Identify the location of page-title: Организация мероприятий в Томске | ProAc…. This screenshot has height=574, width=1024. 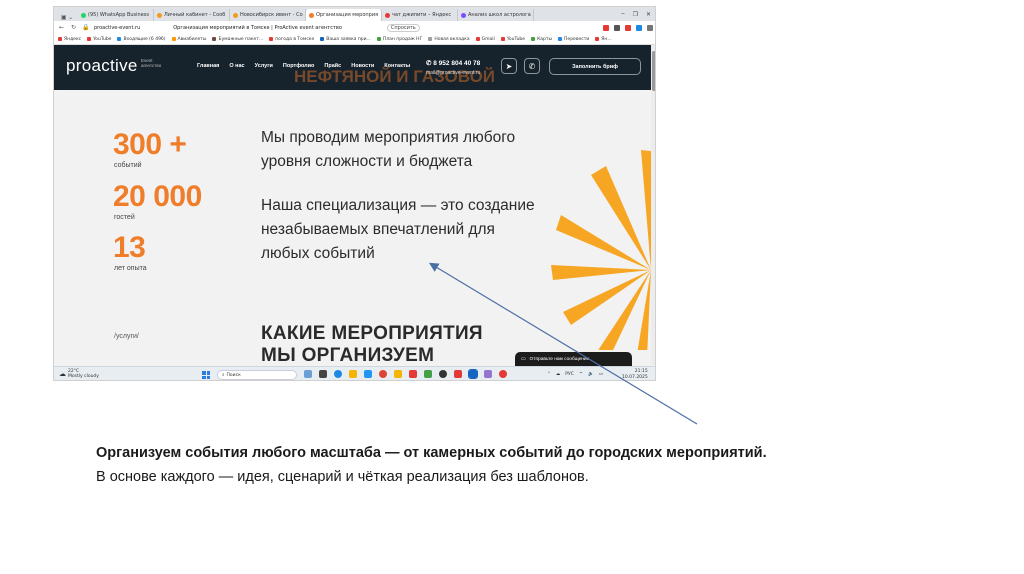
(257, 27).